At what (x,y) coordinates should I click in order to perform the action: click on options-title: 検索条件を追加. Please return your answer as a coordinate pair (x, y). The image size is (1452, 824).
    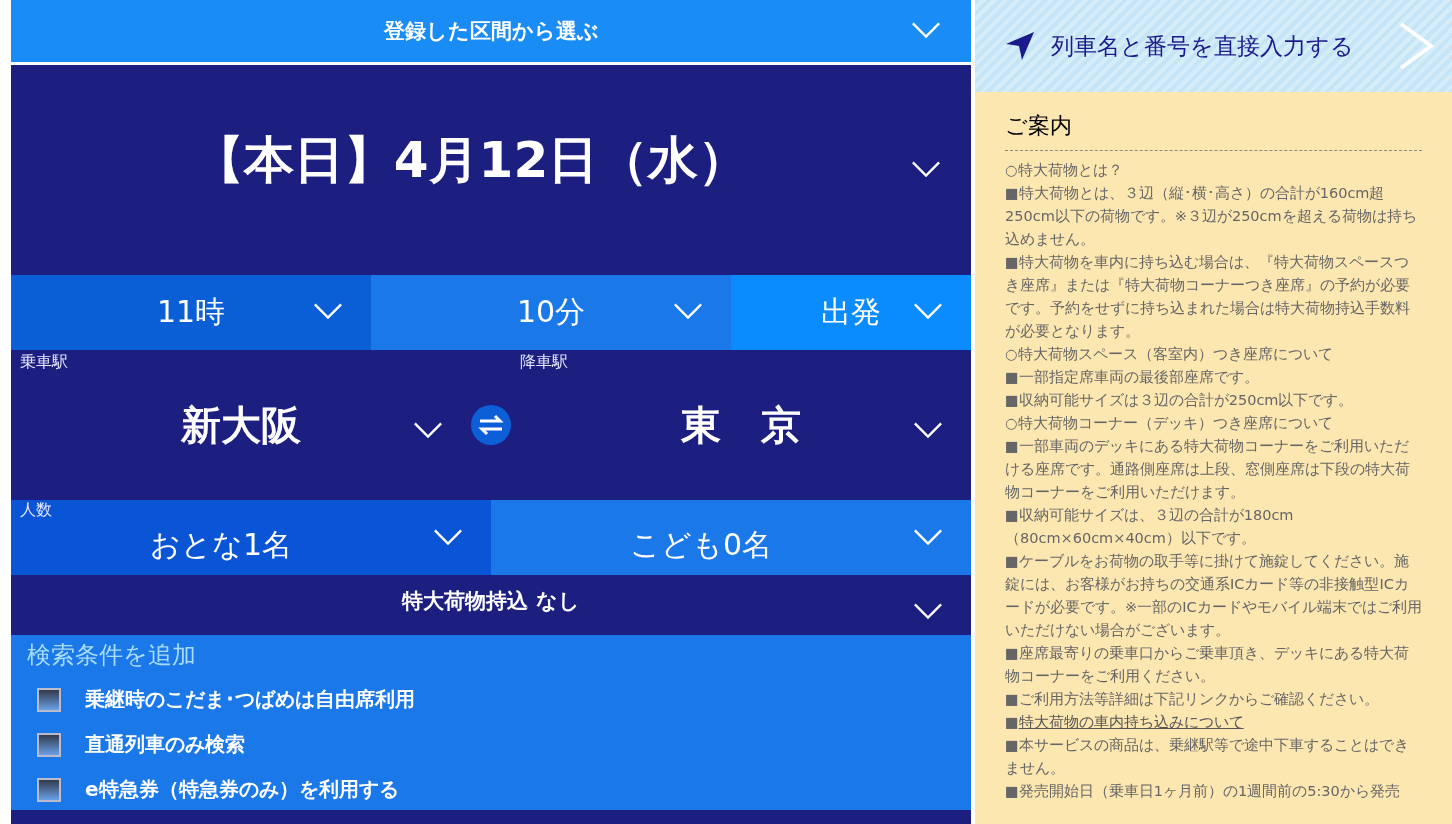
    Looking at the image, I should click on (112, 655).